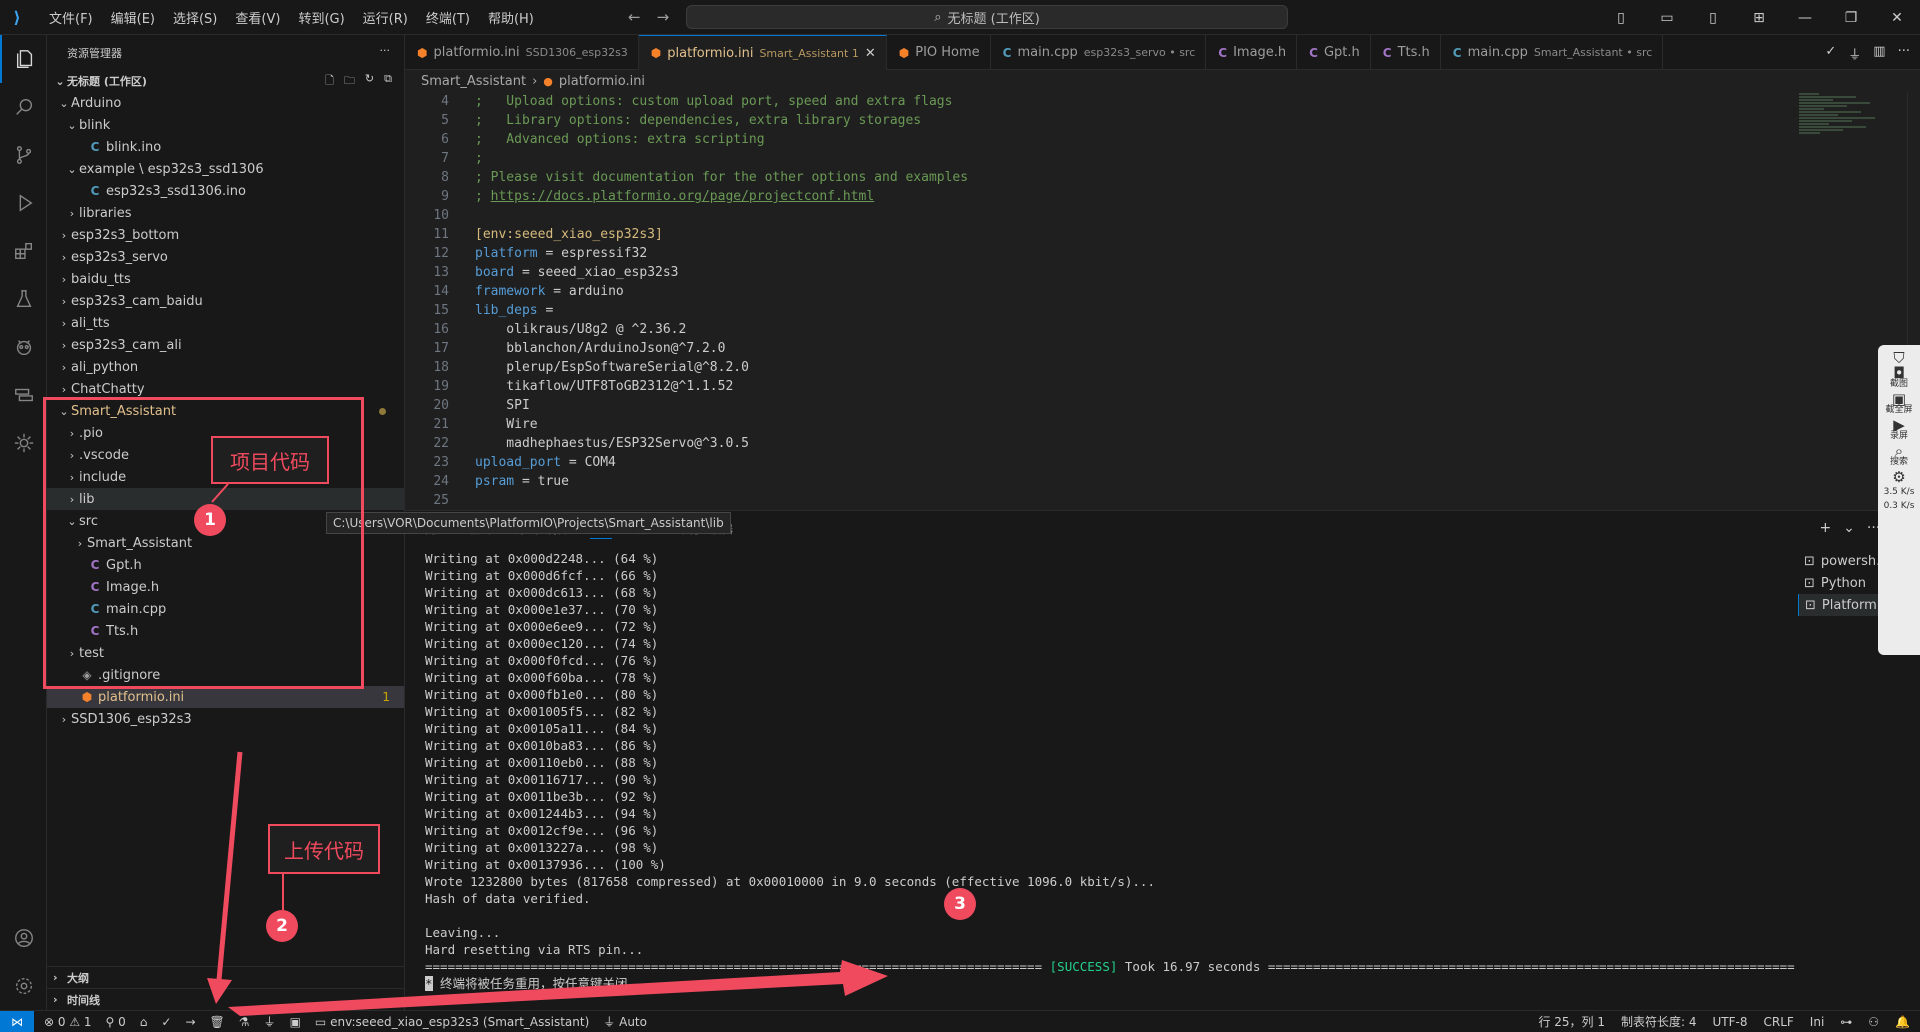  What do you see at coordinates (195, 17) in the screenshot?
I see `menu-item: 选择(S)` at bounding box center [195, 17].